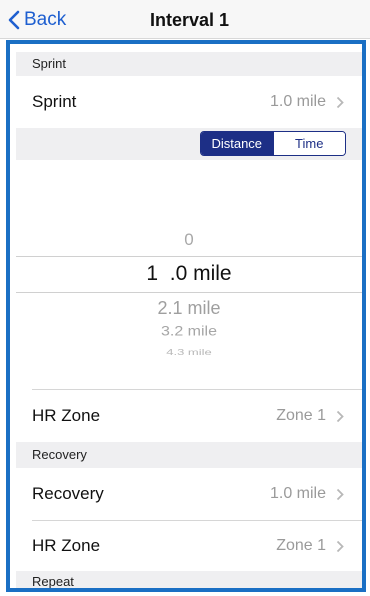  What do you see at coordinates (66, 415) in the screenshot?
I see `sprint-hr-zone-label: HR Zone` at bounding box center [66, 415].